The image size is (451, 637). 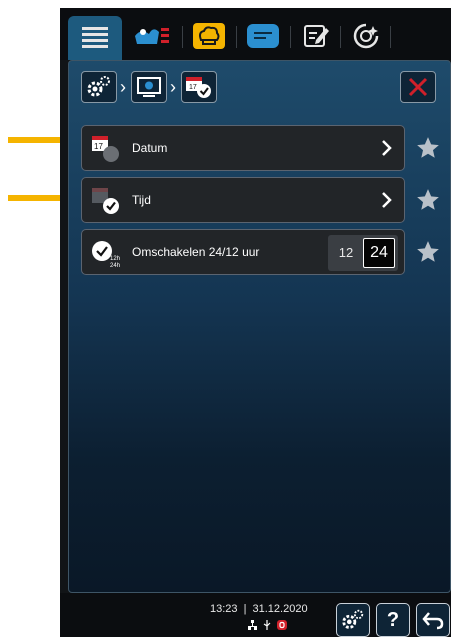 What do you see at coordinates (243, 148) in the screenshot?
I see `date-row: 17 Datum` at bounding box center [243, 148].